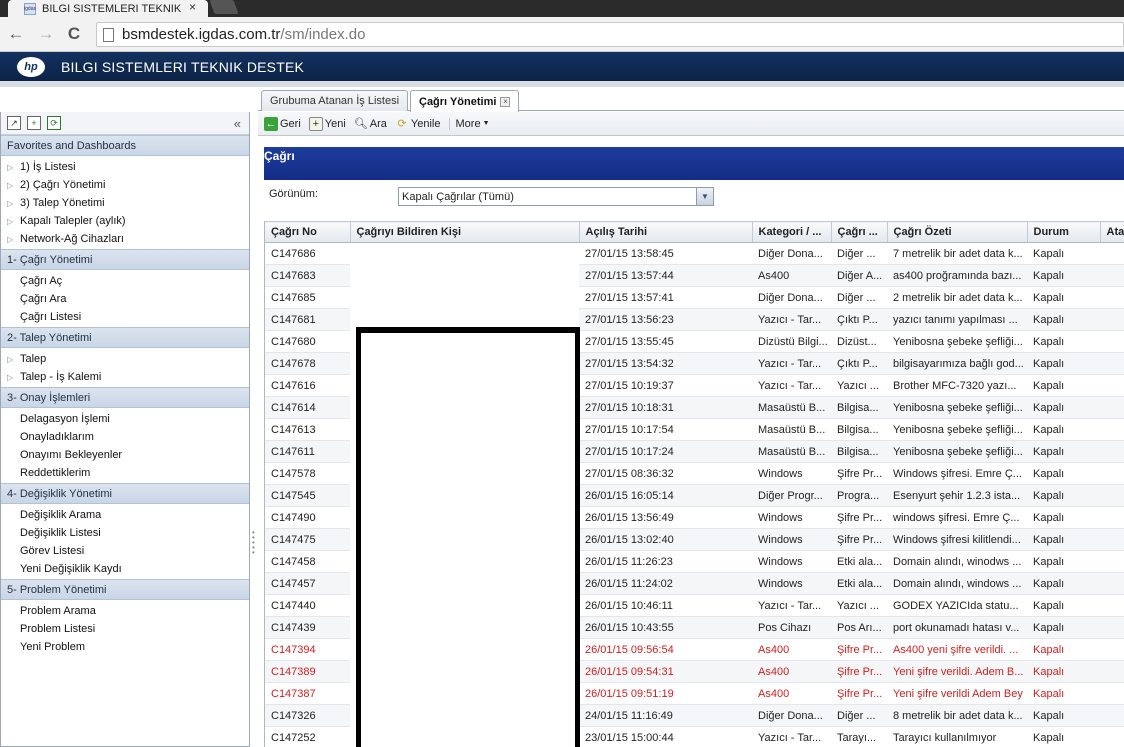  Describe the element at coordinates (125, 437) in the screenshot. I see `nav-item-onayladiklarim: Onayladıklarım` at that location.